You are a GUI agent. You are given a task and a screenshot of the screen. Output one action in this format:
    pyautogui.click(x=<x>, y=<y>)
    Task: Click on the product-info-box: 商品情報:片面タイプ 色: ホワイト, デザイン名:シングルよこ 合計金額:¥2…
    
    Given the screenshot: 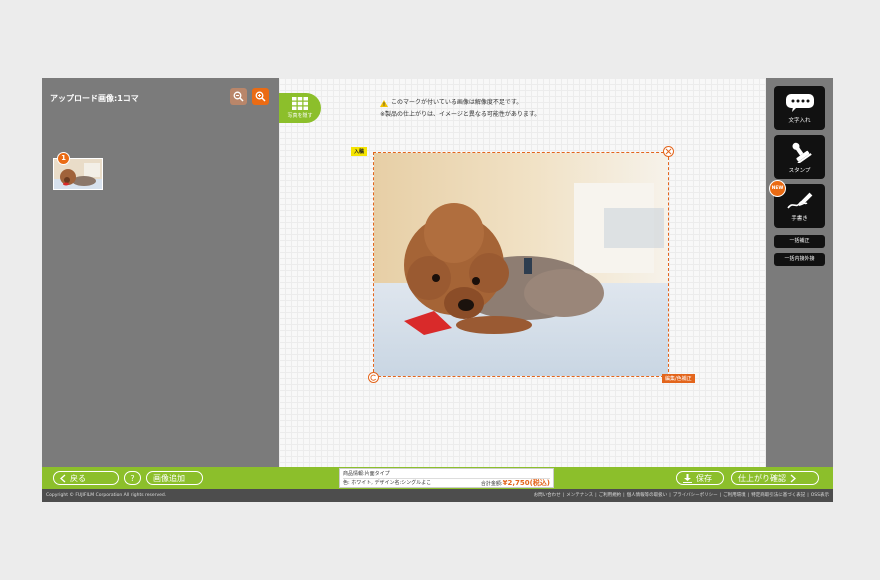 What is the action you would take?
    pyautogui.click(x=446, y=478)
    